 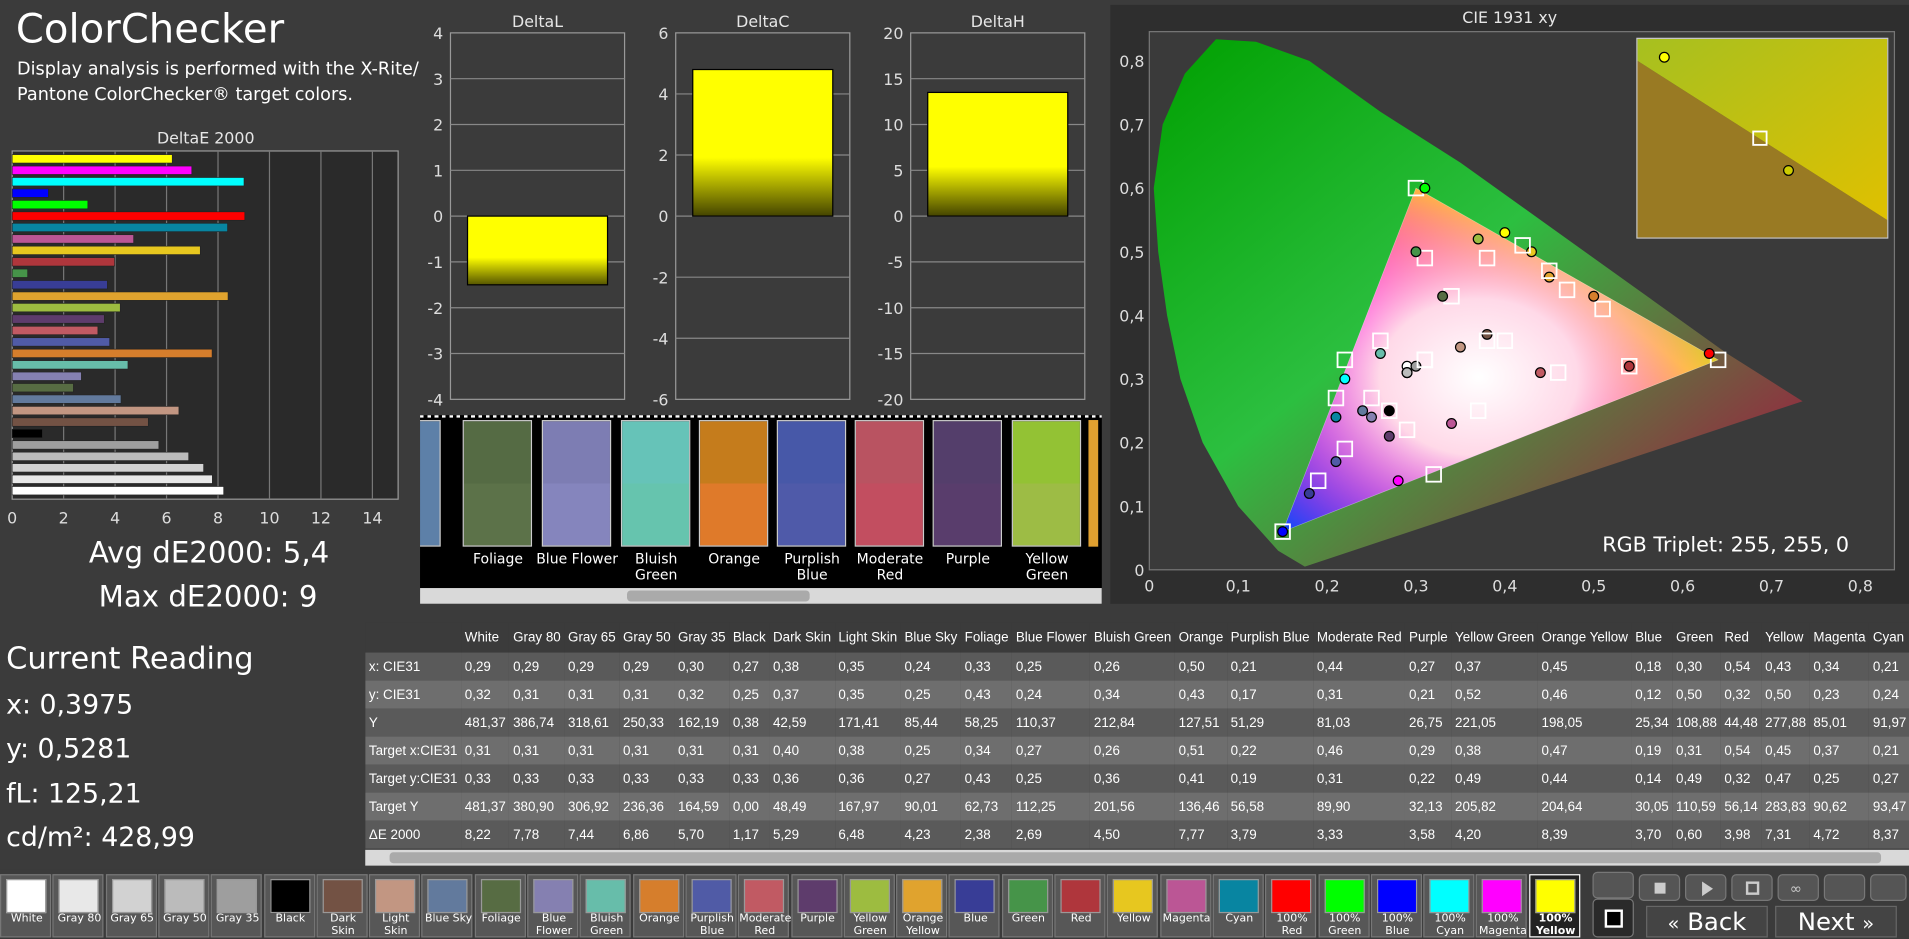 What do you see at coordinates (1270, 750) in the screenshot?
I see `table-cell: 0,22` at bounding box center [1270, 750].